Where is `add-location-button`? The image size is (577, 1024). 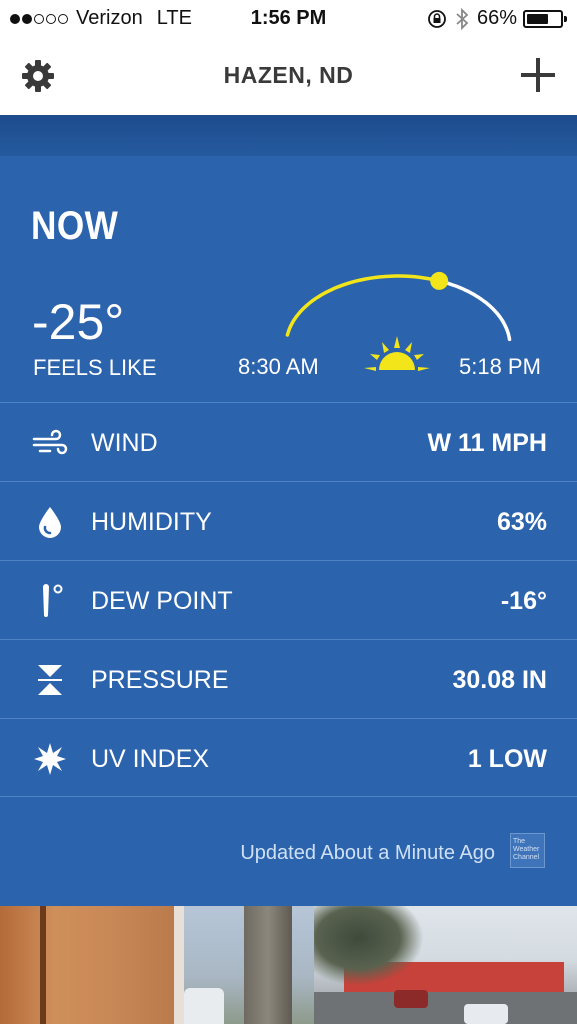 add-location-button is located at coordinates (538, 75).